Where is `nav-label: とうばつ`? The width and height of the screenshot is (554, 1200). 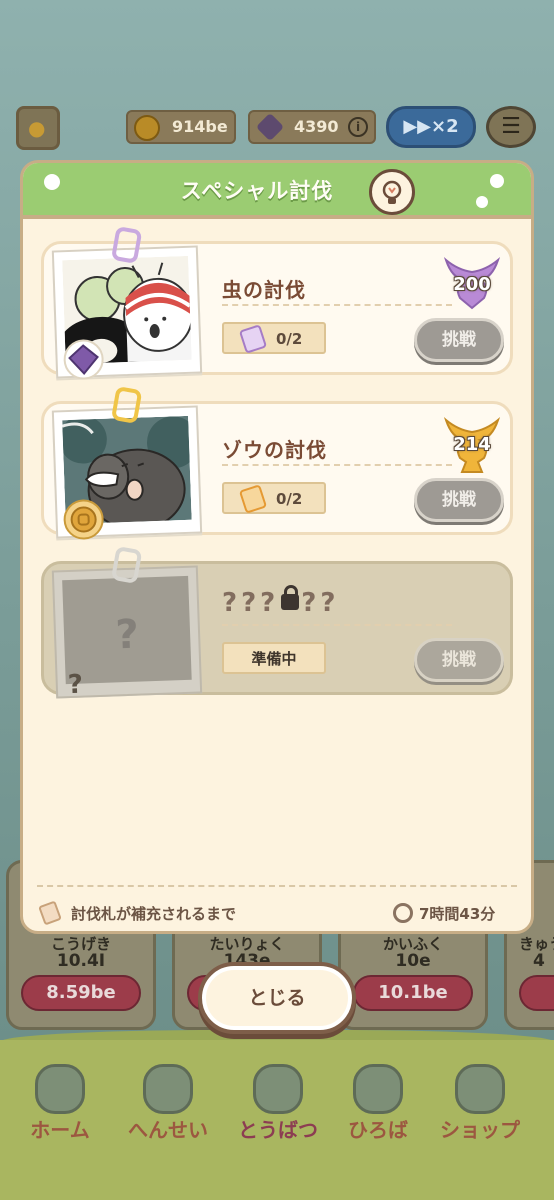 nav-label: とうばつ is located at coordinates (278, 1130).